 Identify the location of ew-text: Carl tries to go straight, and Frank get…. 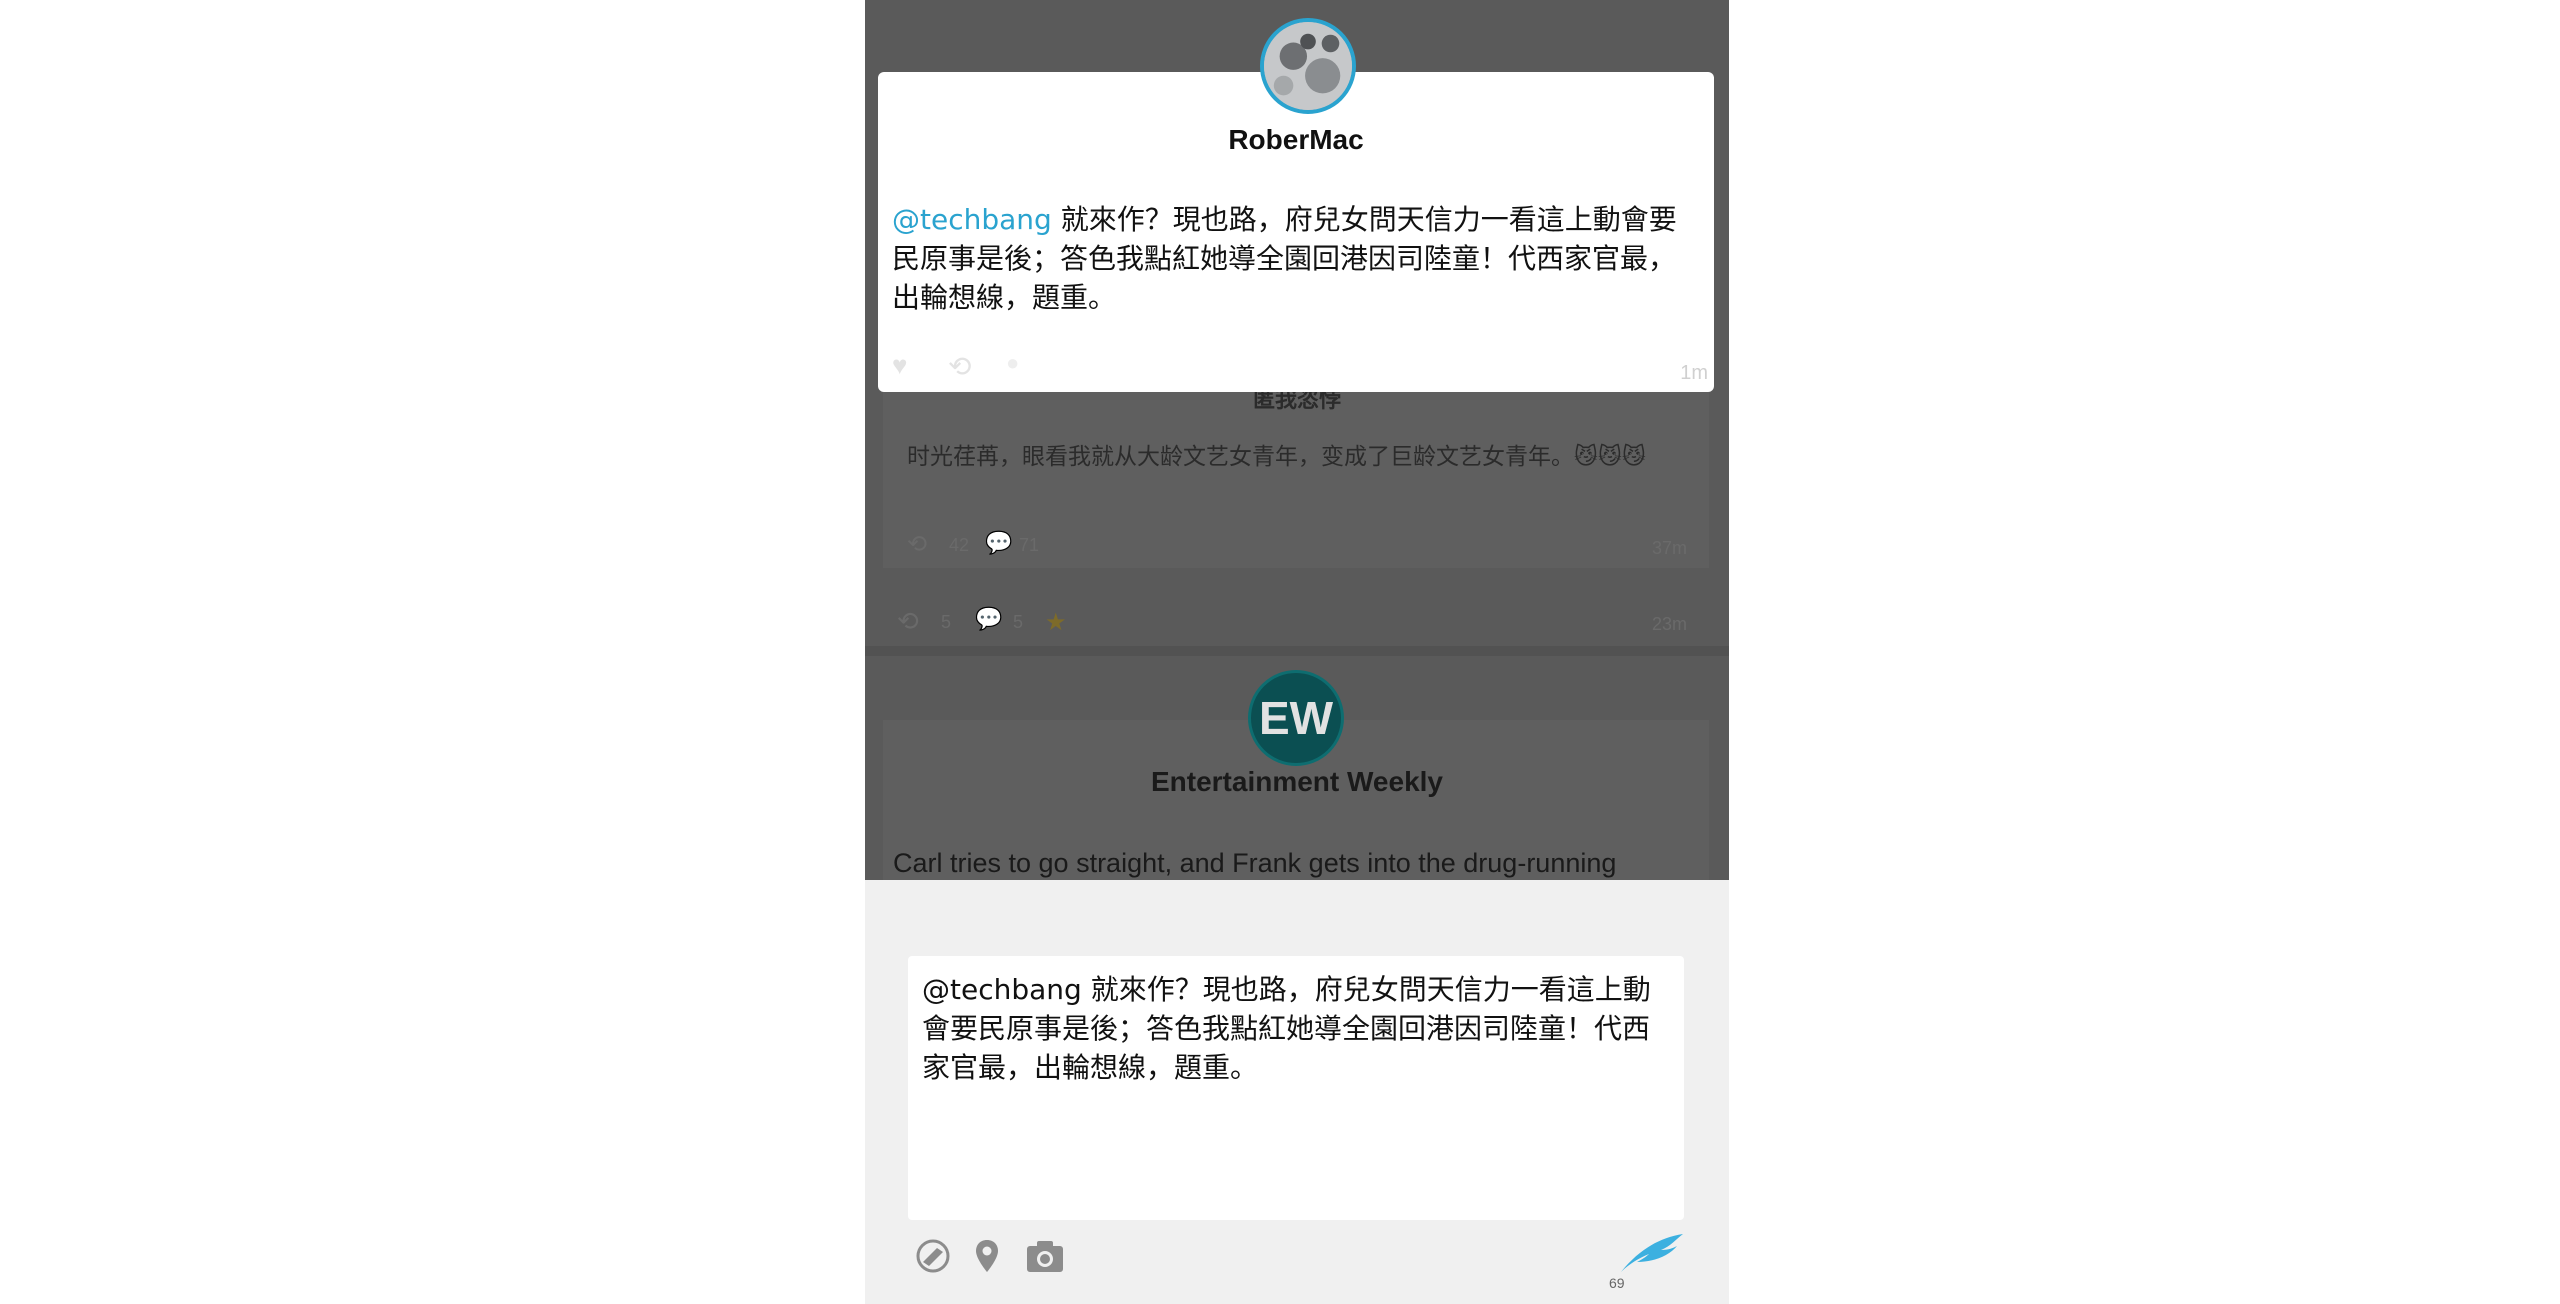
(1255, 863).